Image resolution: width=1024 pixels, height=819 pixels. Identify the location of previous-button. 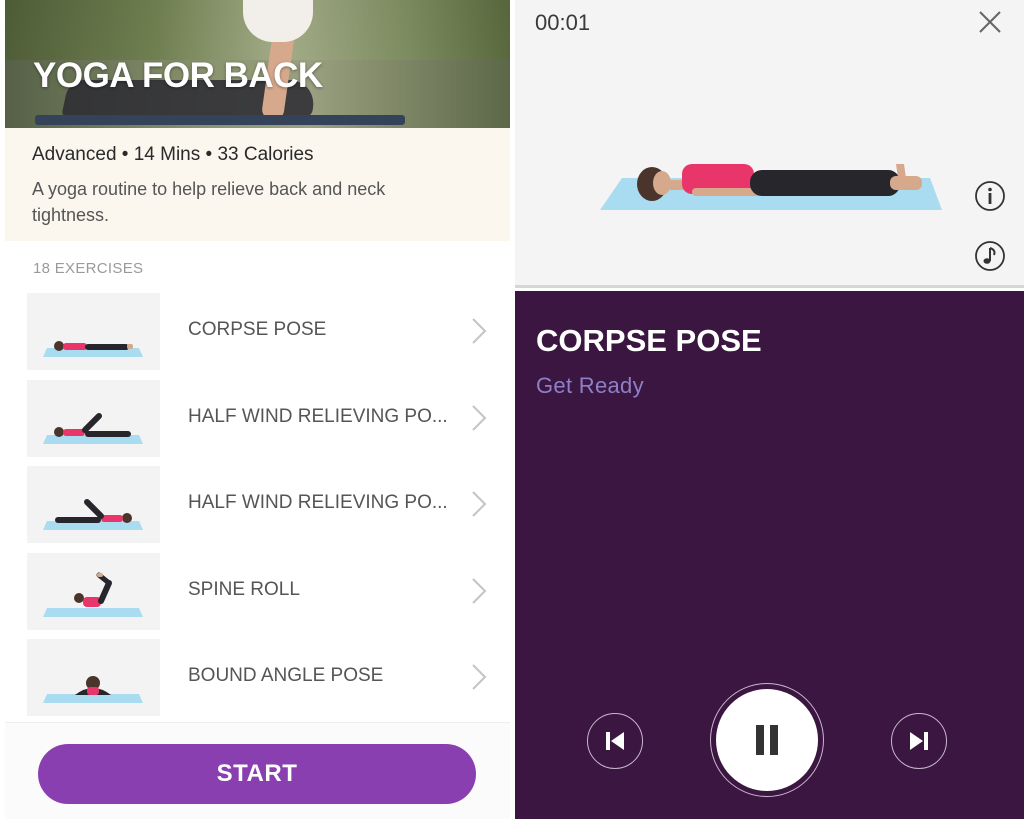
(615, 741).